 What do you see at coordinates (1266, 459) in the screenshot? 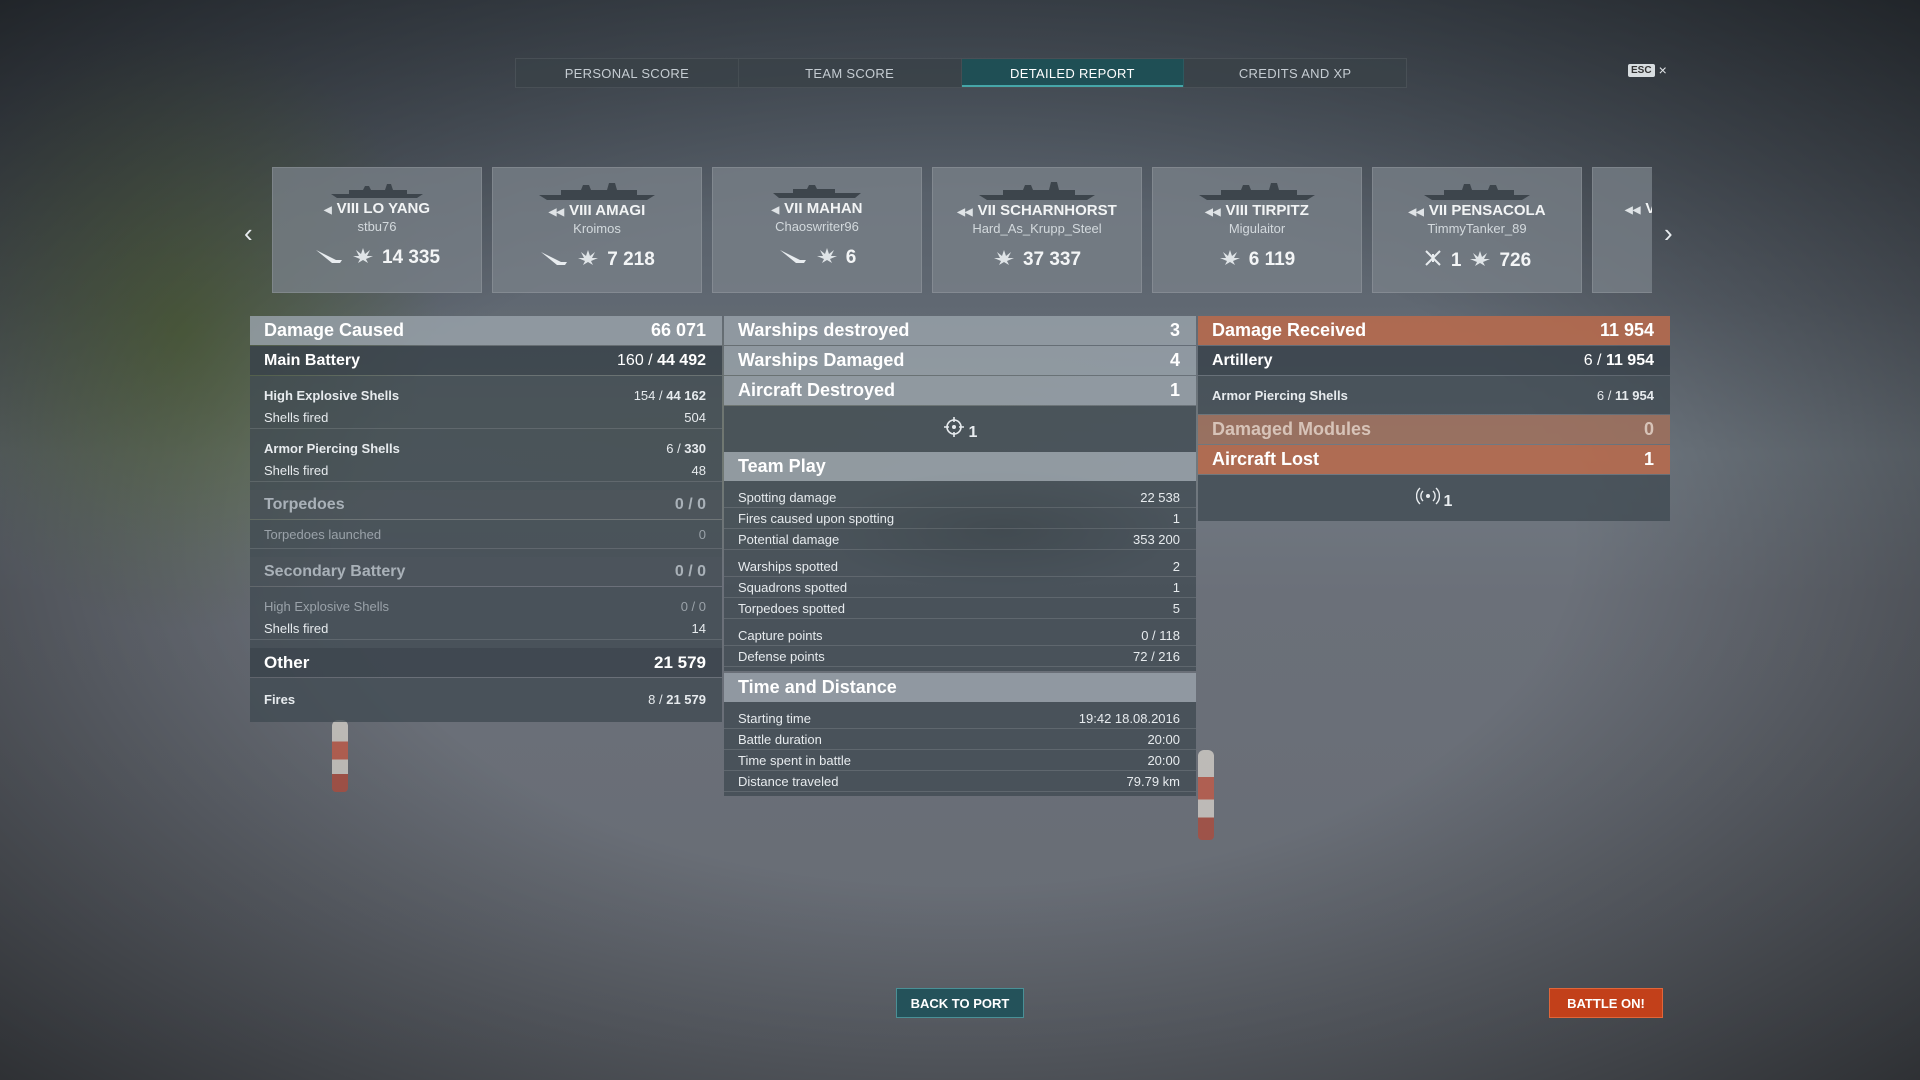
I see `aircraft-lost-label: Aircraft Lost` at bounding box center [1266, 459].